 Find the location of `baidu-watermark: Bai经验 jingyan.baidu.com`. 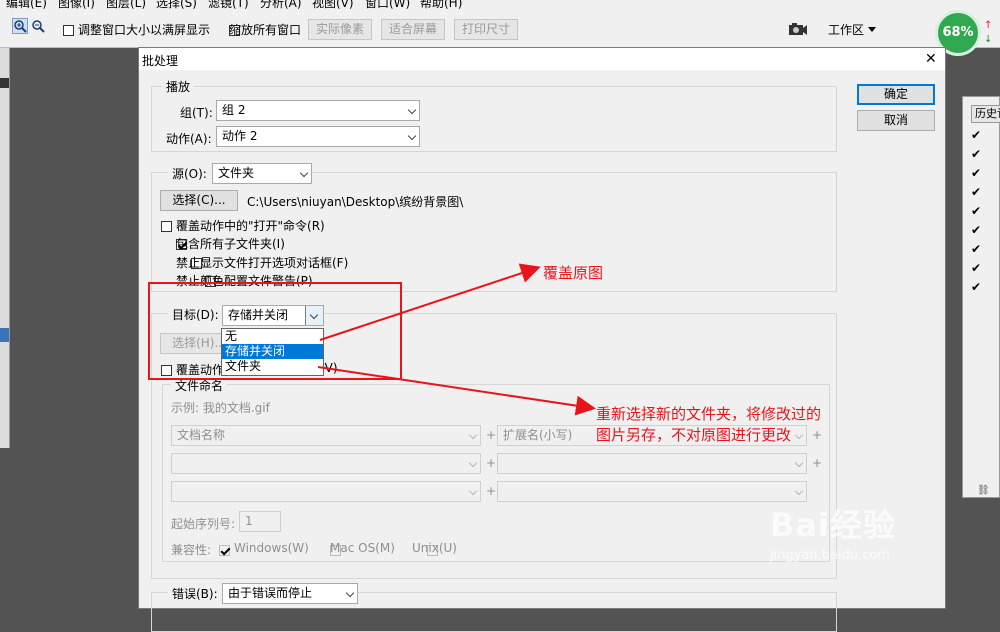

baidu-watermark: Bai经验 jingyan.baidu.com is located at coordinates (833, 531).